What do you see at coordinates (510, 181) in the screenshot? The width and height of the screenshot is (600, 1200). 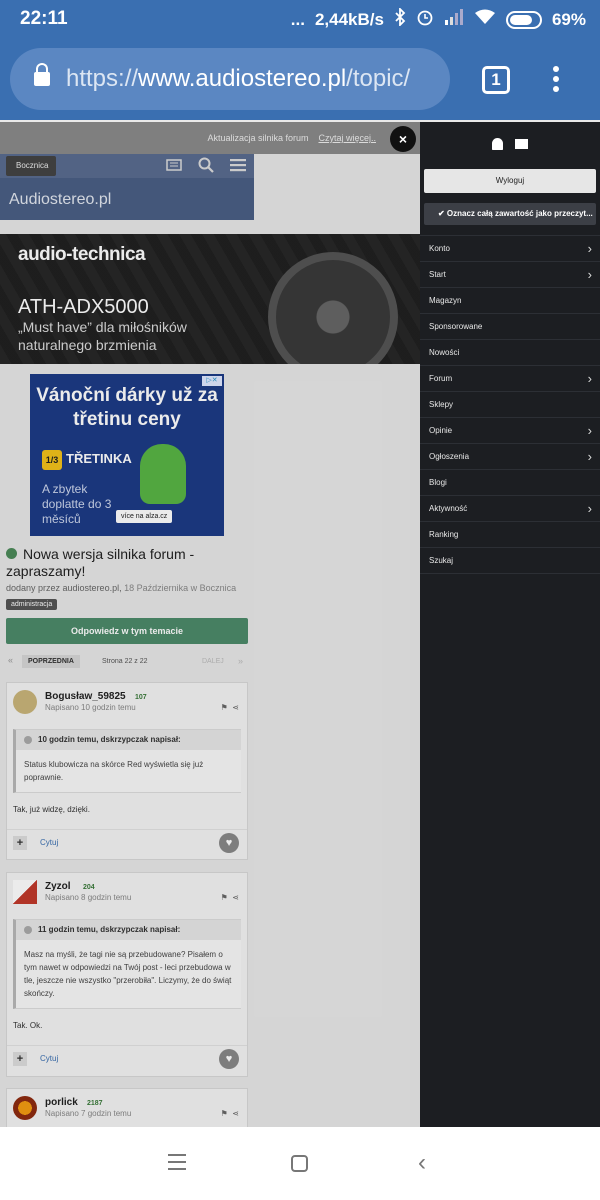 I see `logout-button: Wyloguj` at bounding box center [510, 181].